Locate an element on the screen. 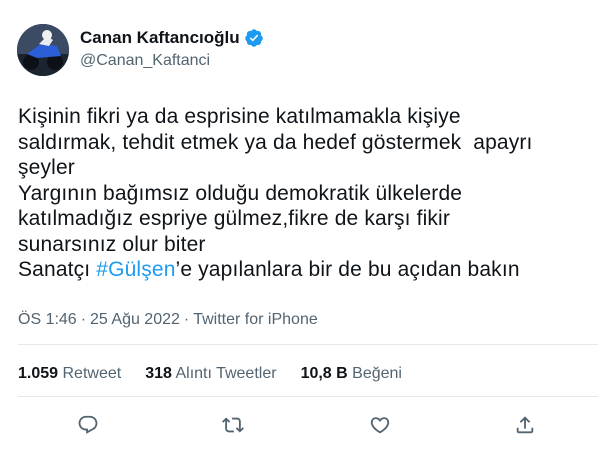 This screenshot has width=616, height=451. tweet-source: Twitter for iPhone is located at coordinates (255, 320).